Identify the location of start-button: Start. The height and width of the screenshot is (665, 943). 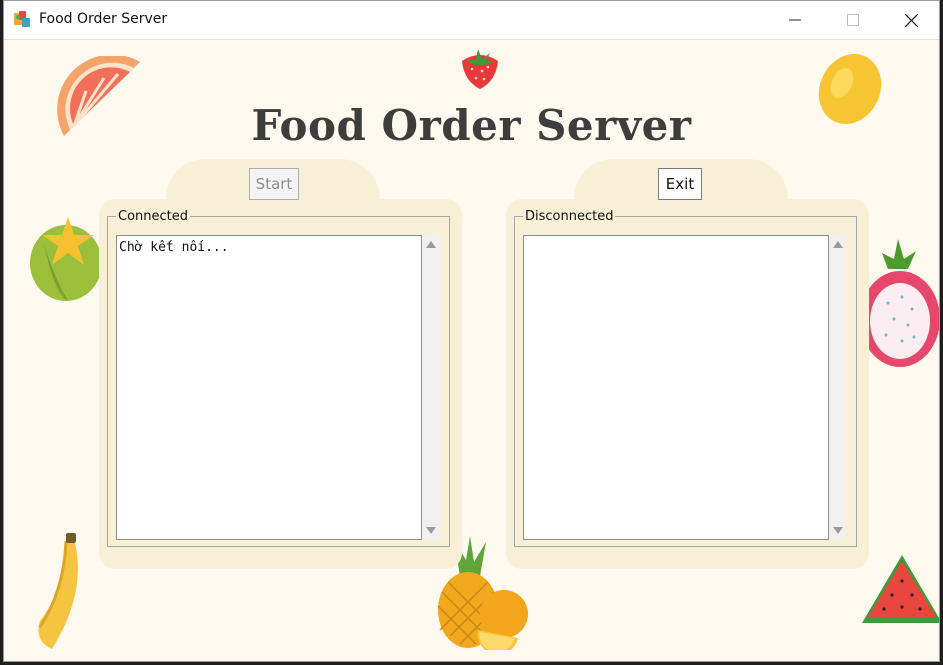
(274, 184).